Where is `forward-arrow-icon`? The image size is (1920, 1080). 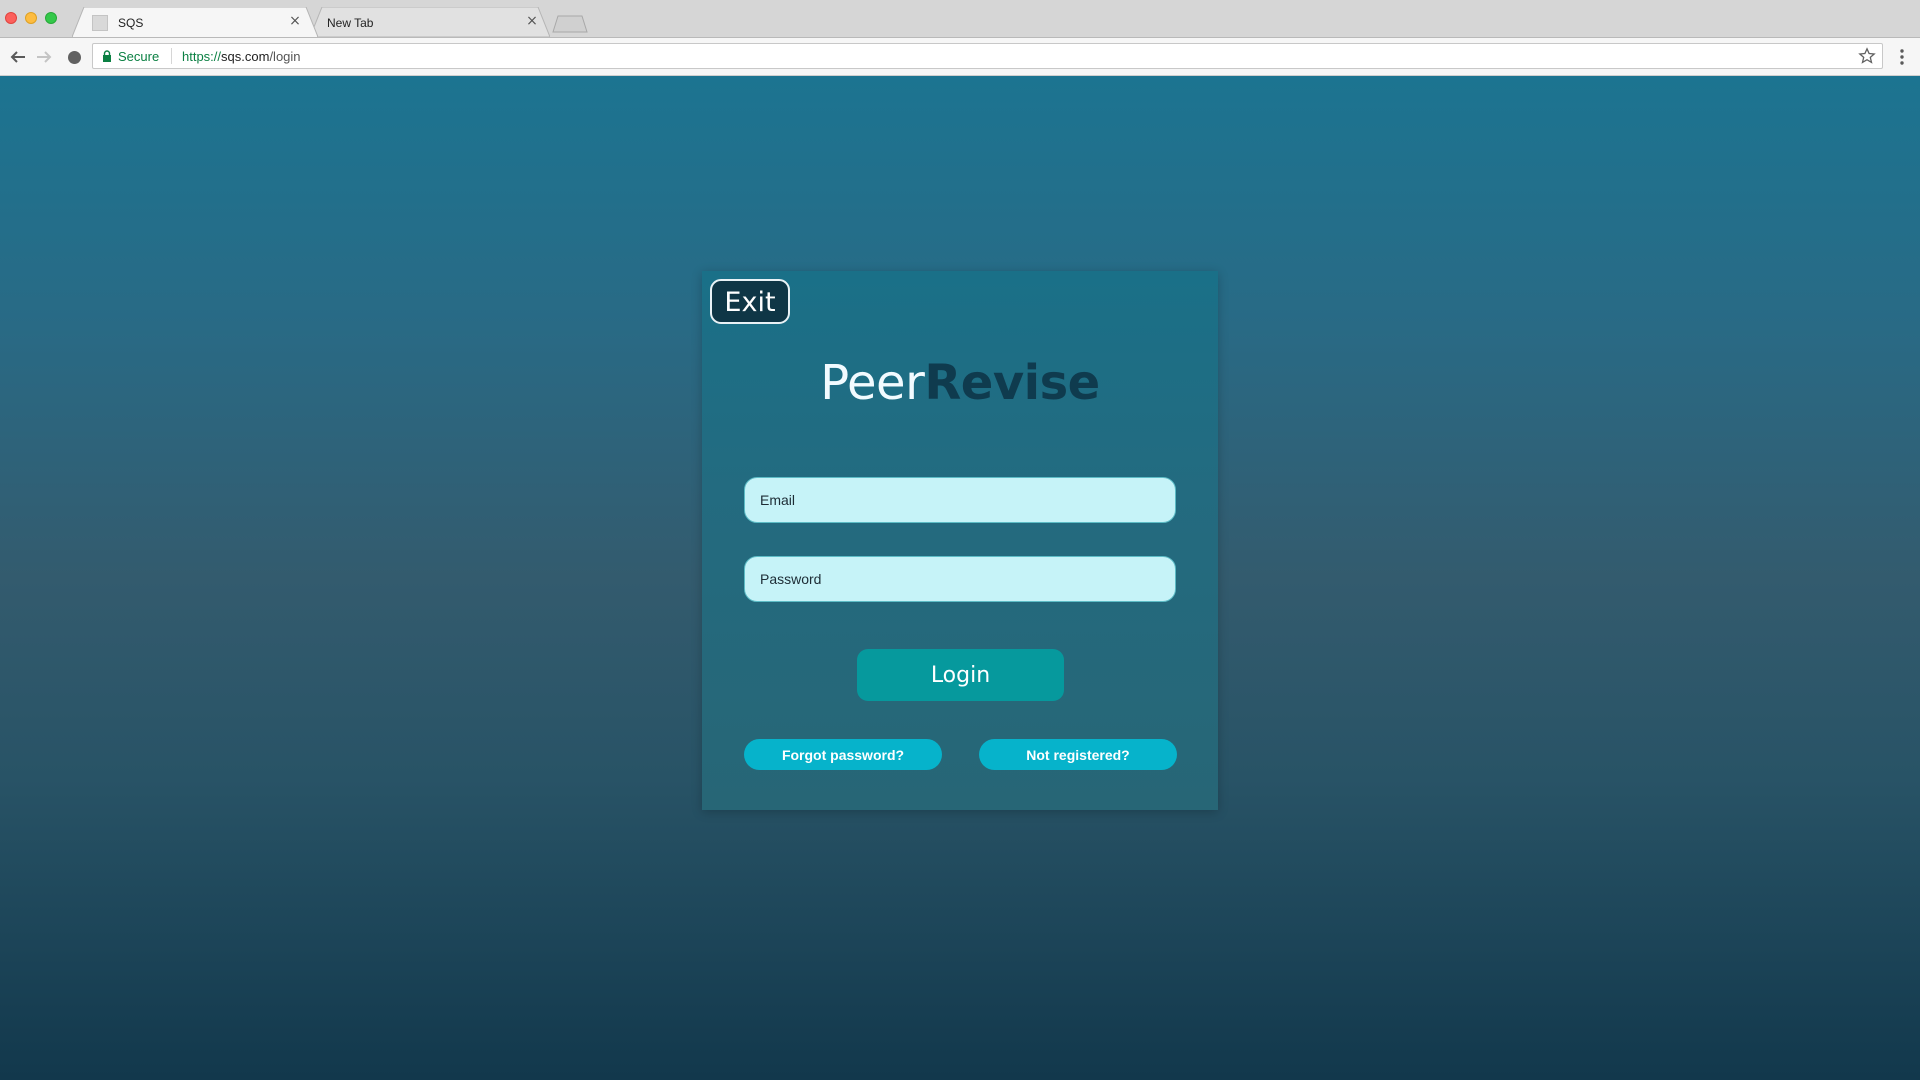
forward-arrow-icon is located at coordinates (44, 57).